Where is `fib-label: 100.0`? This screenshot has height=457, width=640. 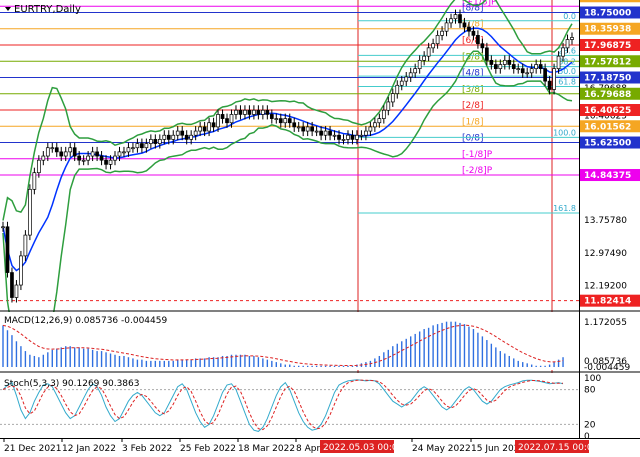
fib-label: 100.0 is located at coordinates (564, 132).